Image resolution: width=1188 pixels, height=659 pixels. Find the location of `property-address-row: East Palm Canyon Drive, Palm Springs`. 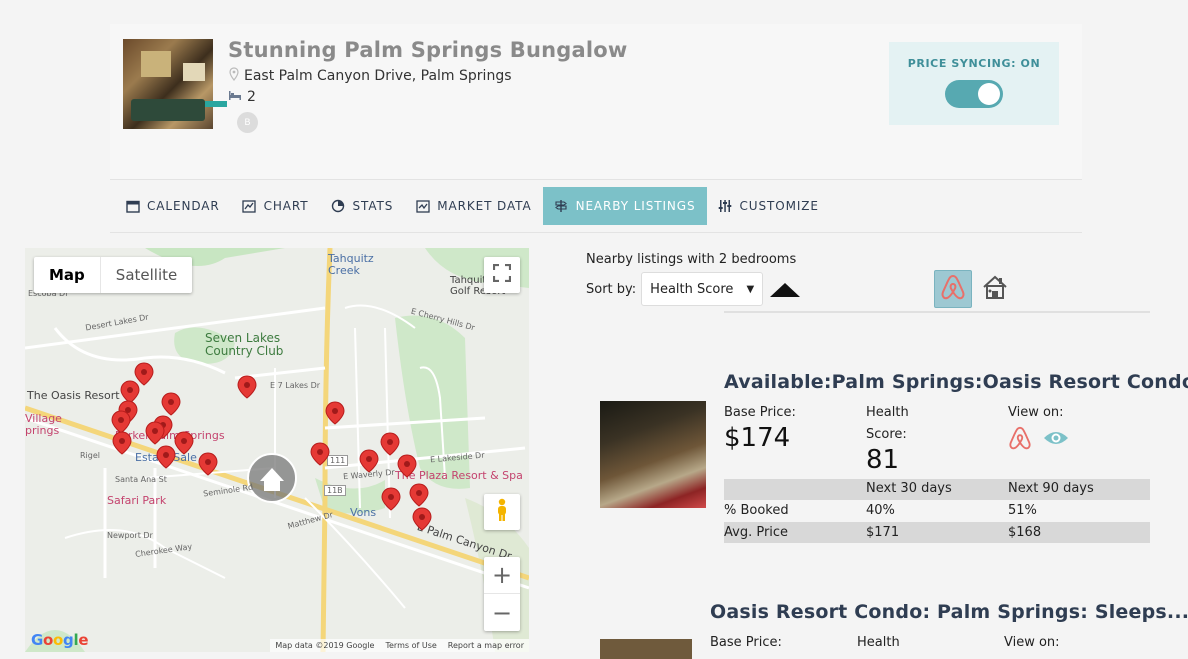

property-address-row: East Palm Canyon Drive, Palm Springs is located at coordinates (370, 76).